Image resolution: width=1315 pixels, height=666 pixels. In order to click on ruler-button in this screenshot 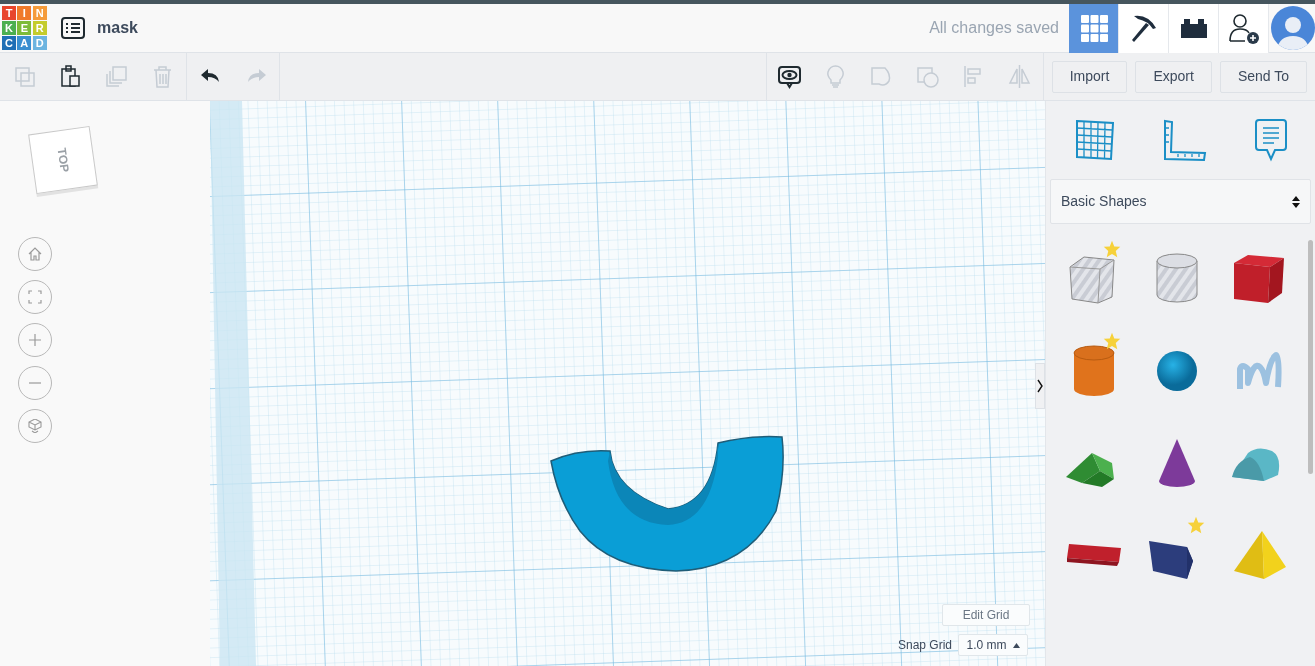, I will do `click(1184, 140)`.